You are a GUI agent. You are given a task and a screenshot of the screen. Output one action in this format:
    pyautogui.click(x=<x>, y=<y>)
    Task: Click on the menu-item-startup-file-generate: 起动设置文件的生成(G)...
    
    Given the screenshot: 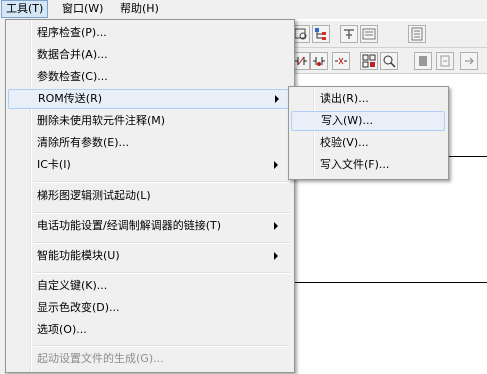 What is the action you would take?
    pyautogui.click(x=100, y=358)
    